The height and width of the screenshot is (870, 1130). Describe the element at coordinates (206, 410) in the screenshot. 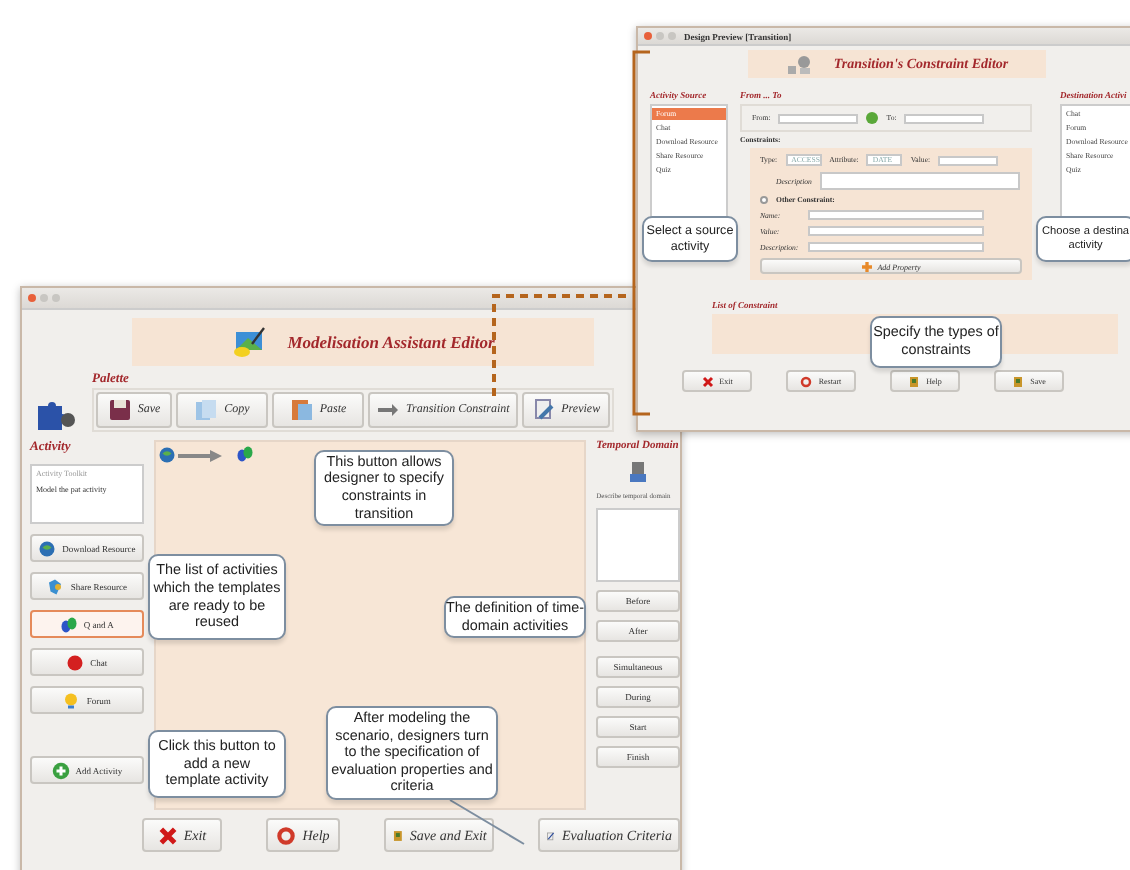

I see `copy-icon` at that location.